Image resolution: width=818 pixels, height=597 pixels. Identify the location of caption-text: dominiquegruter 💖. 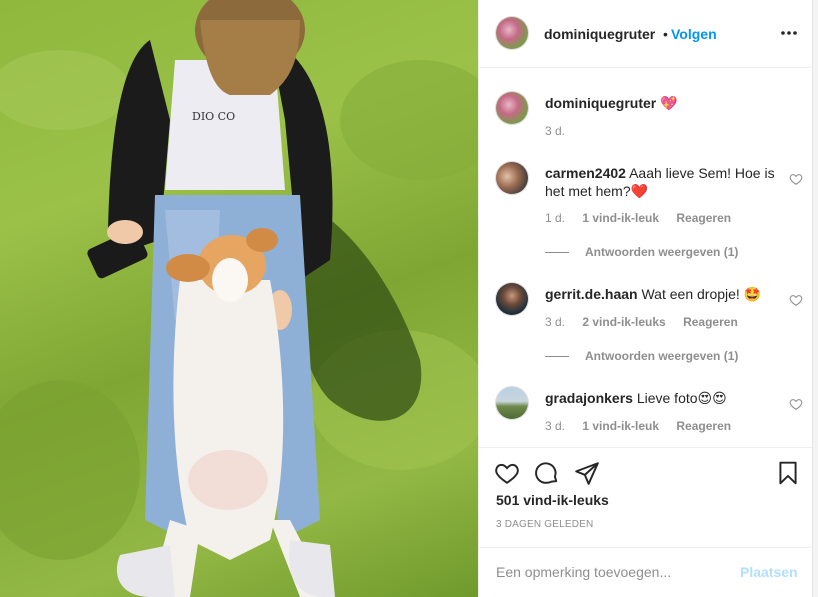
(661, 103).